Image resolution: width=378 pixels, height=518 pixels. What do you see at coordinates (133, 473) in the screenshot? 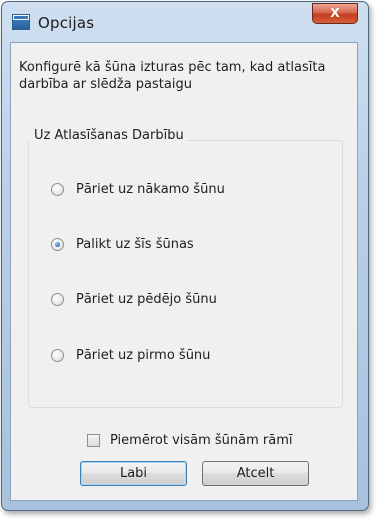
I see `ok-button: Labi` at bounding box center [133, 473].